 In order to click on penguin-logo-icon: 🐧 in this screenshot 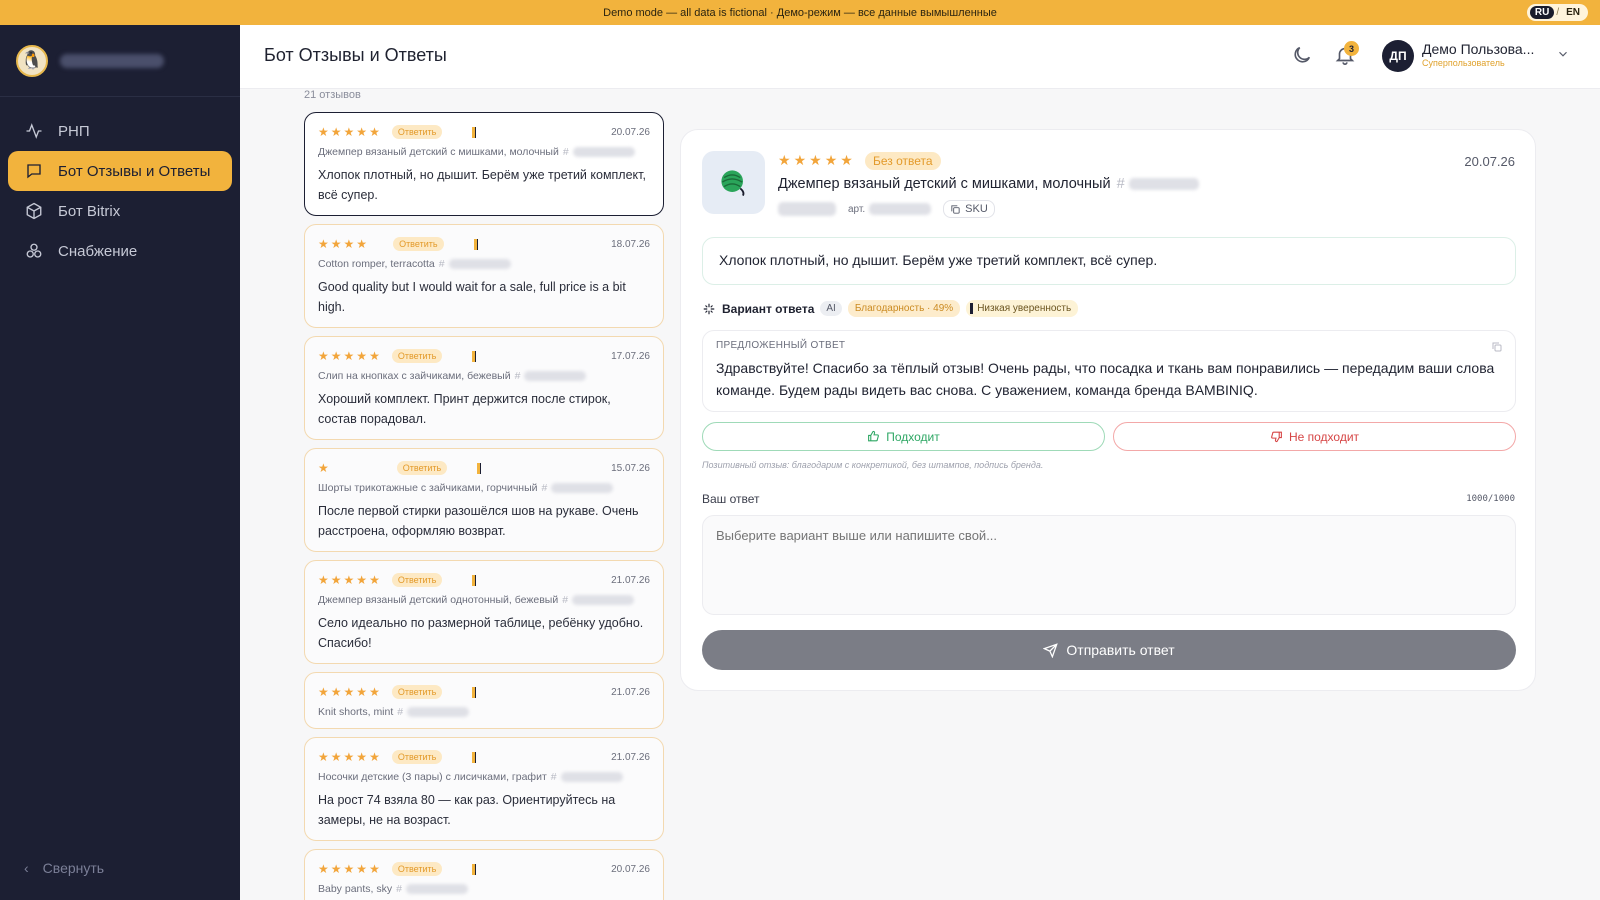, I will do `click(32, 60)`.